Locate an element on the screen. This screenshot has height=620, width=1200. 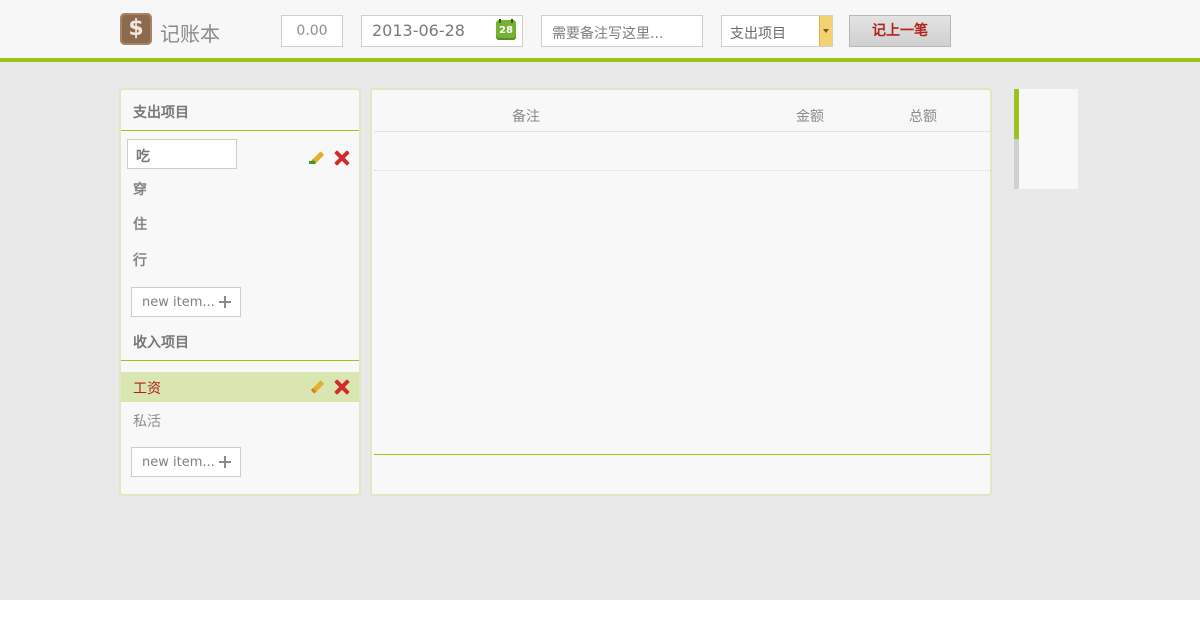
record-button: 记上一笔 is located at coordinates (900, 31).